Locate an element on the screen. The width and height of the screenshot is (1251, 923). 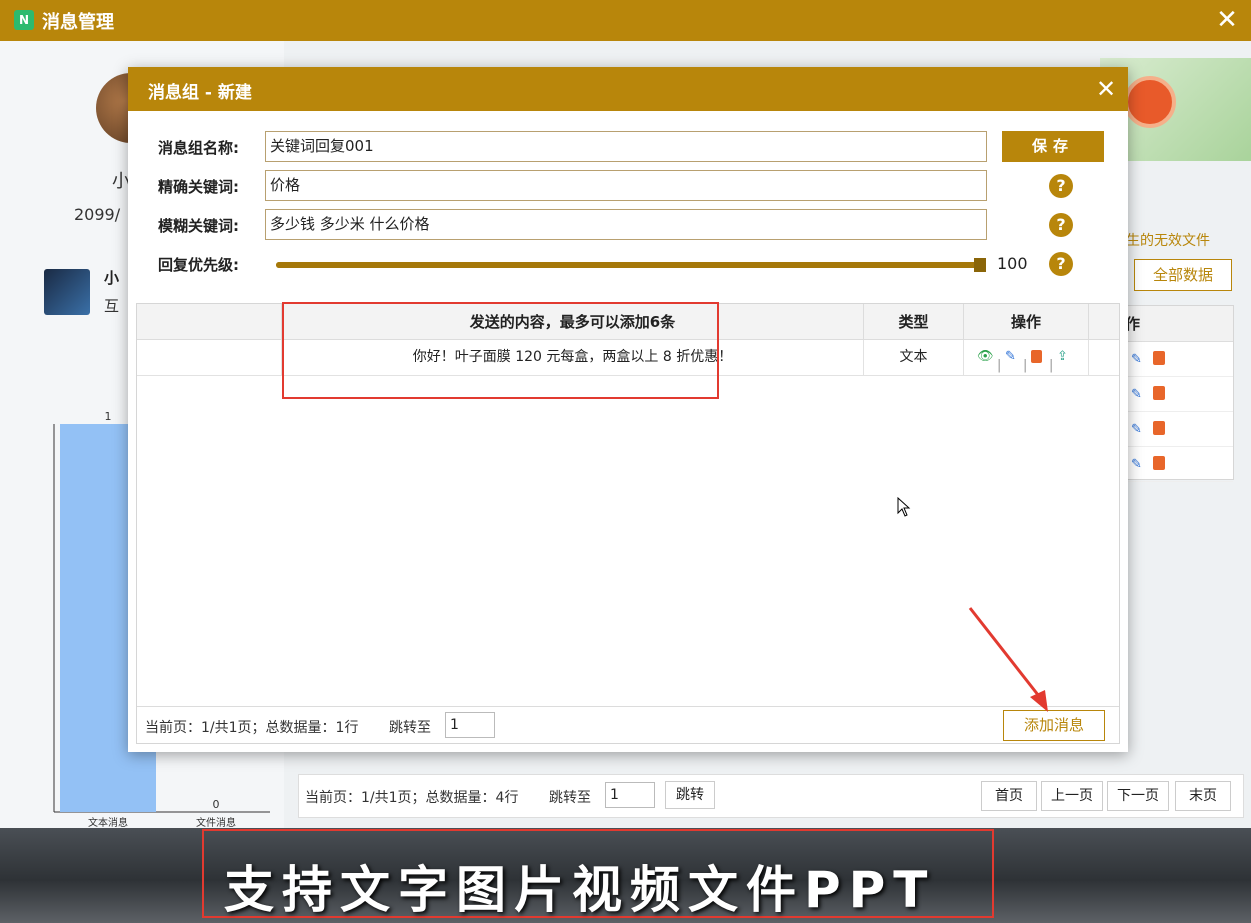
dialog-title: 消息组 - 新建 is located at coordinates (200, 93).